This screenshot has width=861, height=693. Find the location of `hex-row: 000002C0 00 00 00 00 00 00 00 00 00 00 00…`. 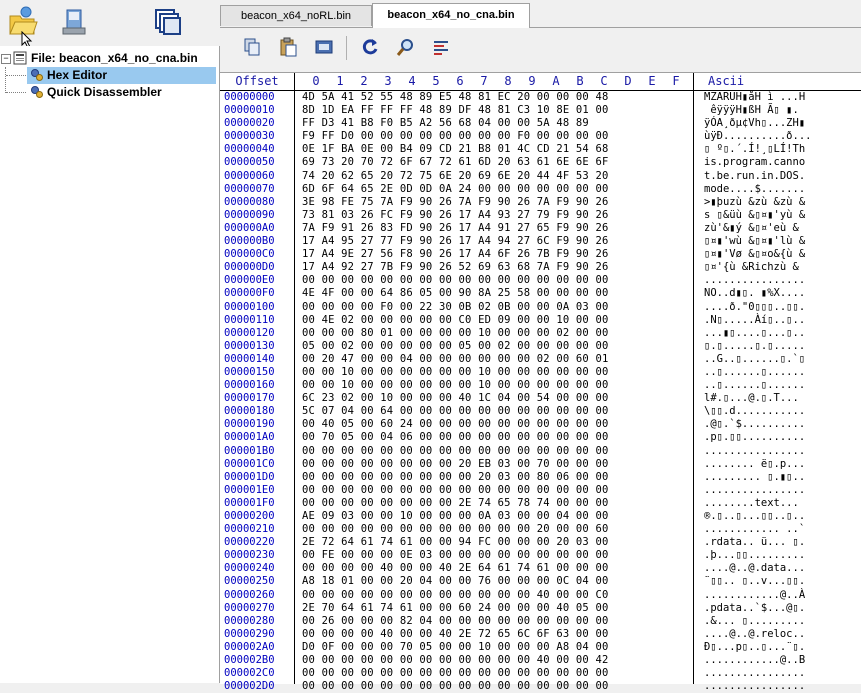

hex-row: 000002C0 00 00 00 00 00 00 00 00 00 00 00… is located at coordinates (540, 673).